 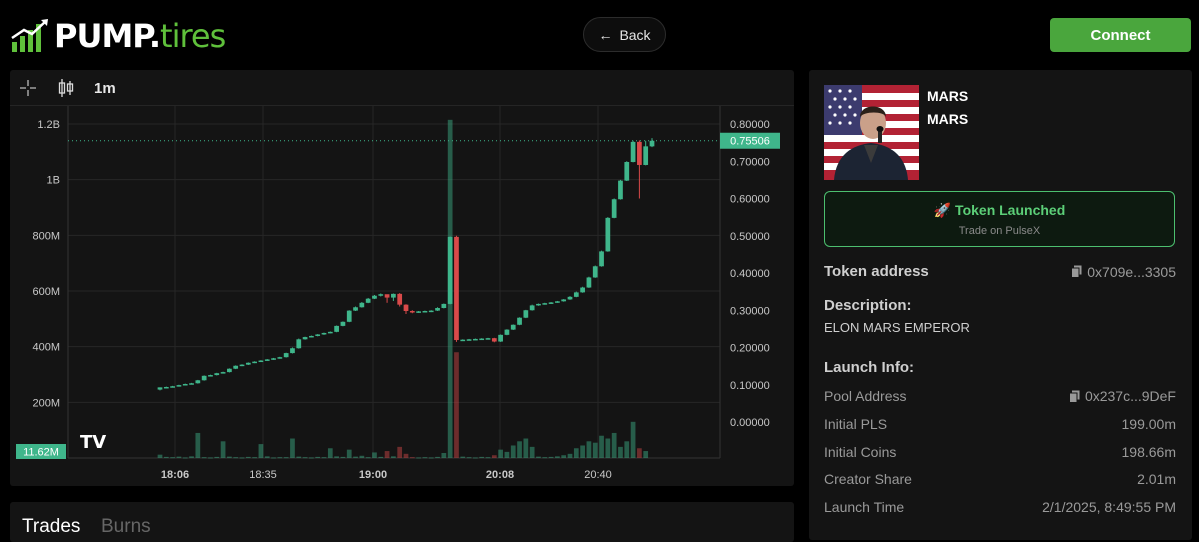 I want to click on time-axis-tick: 18:06, so click(x=175, y=475).